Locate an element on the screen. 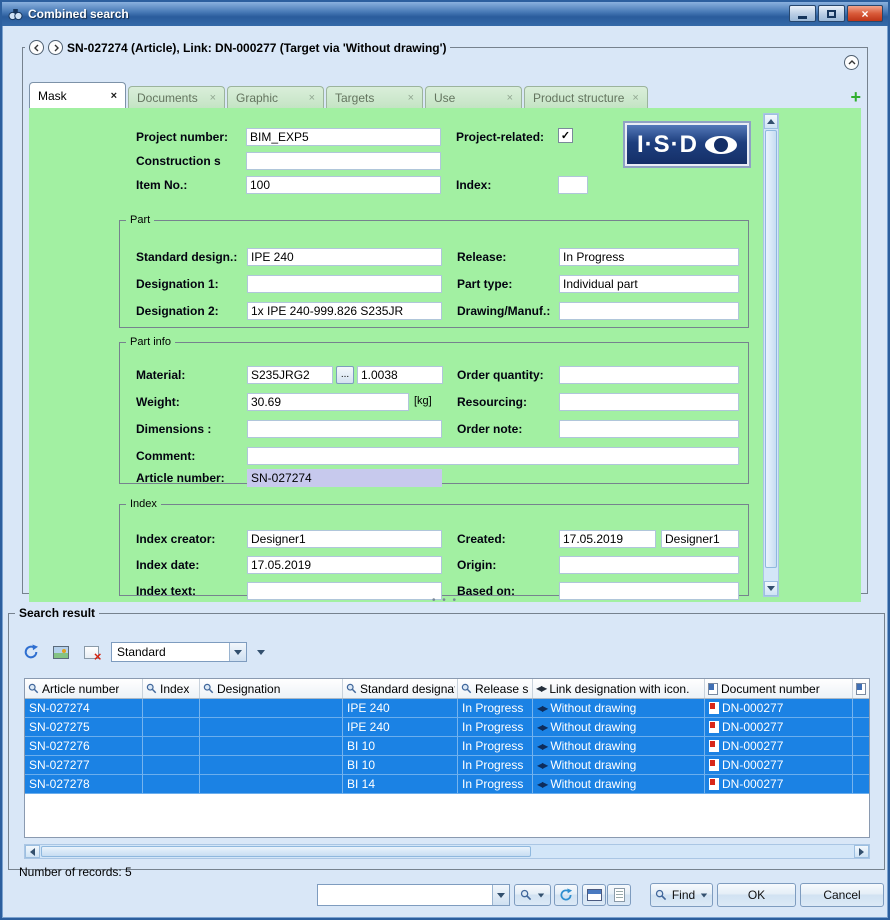 The height and width of the screenshot is (920, 890). scroll-up-arrow is located at coordinates (771, 121).